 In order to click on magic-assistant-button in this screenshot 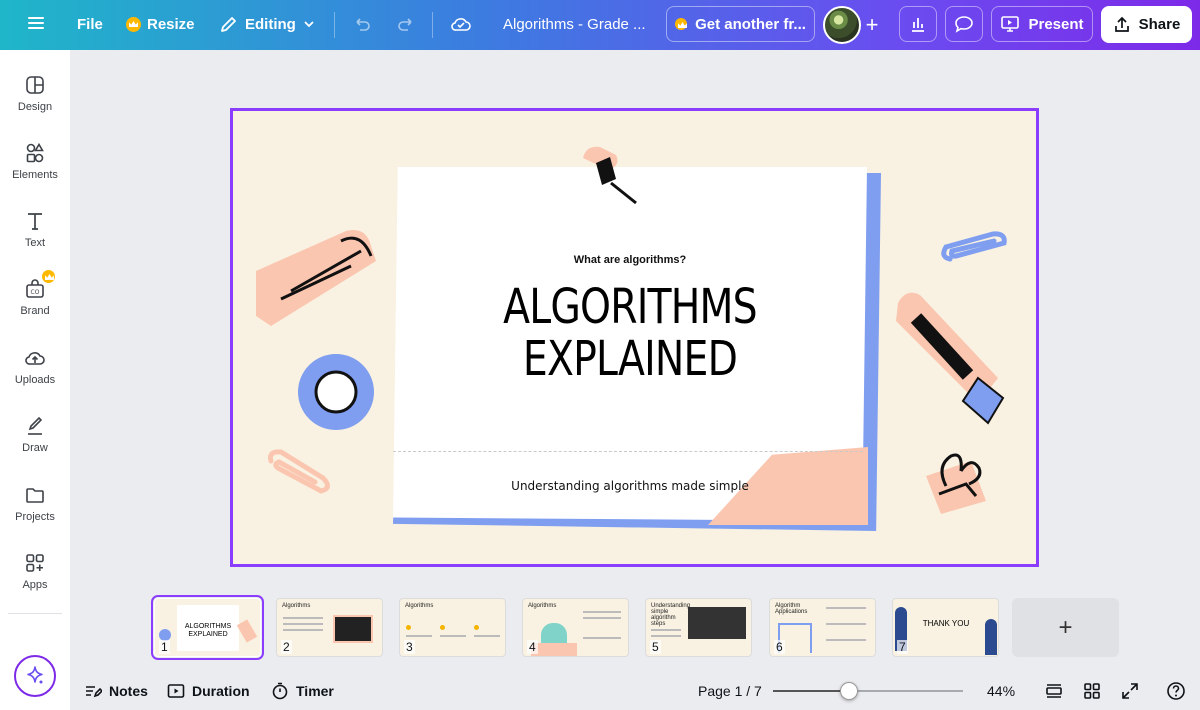, I will do `click(35, 676)`.